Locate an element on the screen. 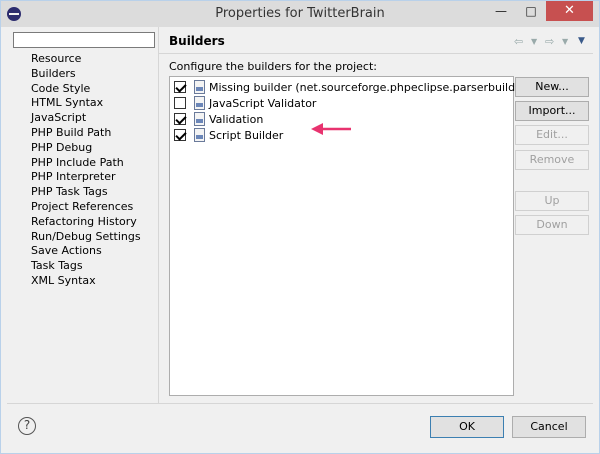 This screenshot has width=600, height=454. maximize-button: □ is located at coordinates (531, 11).